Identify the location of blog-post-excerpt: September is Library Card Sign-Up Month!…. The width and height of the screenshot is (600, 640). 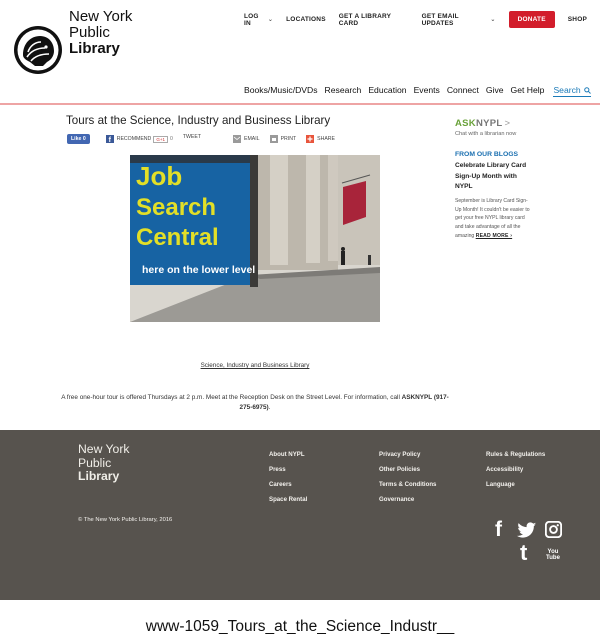
(494, 219).